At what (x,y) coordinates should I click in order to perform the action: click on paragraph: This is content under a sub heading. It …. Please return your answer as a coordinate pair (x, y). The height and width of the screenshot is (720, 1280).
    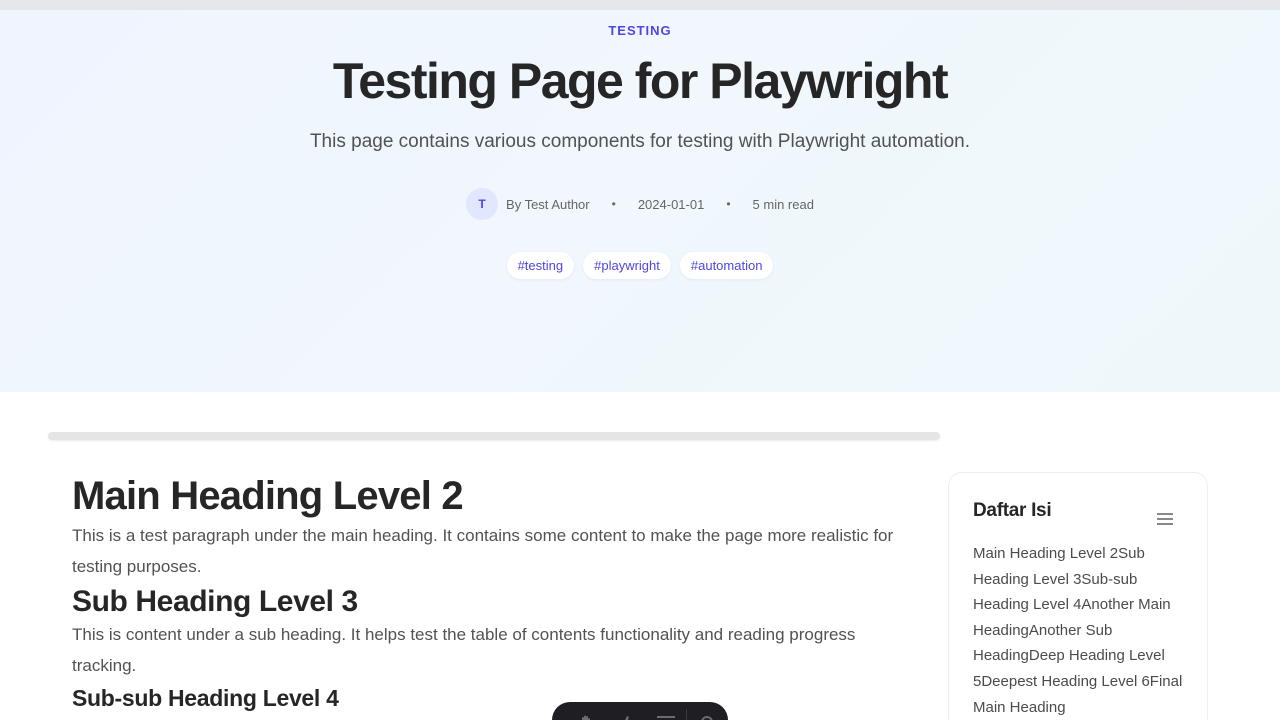
    Looking at the image, I should click on (464, 650).